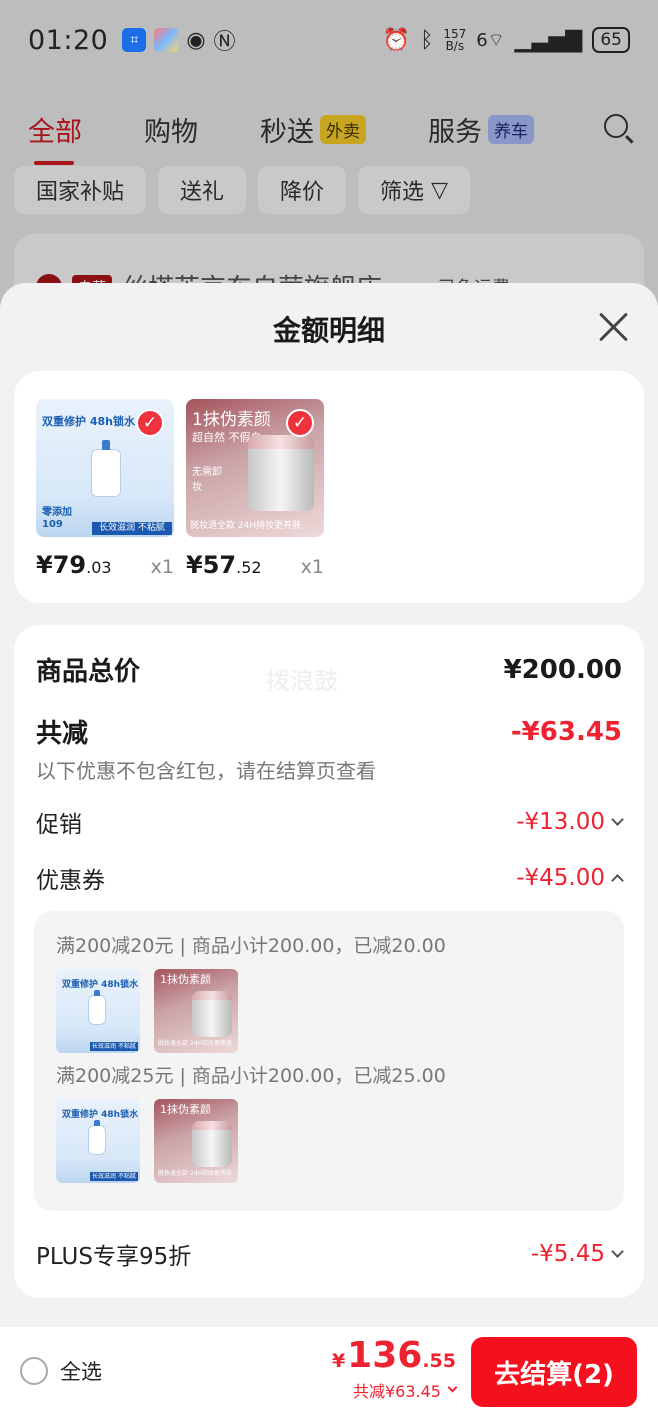 This screenshot has height=1416, width=658. Describe the element at coordinates (202, 190) in the screenshot. I see `chip-gift: 送礼` at that location.